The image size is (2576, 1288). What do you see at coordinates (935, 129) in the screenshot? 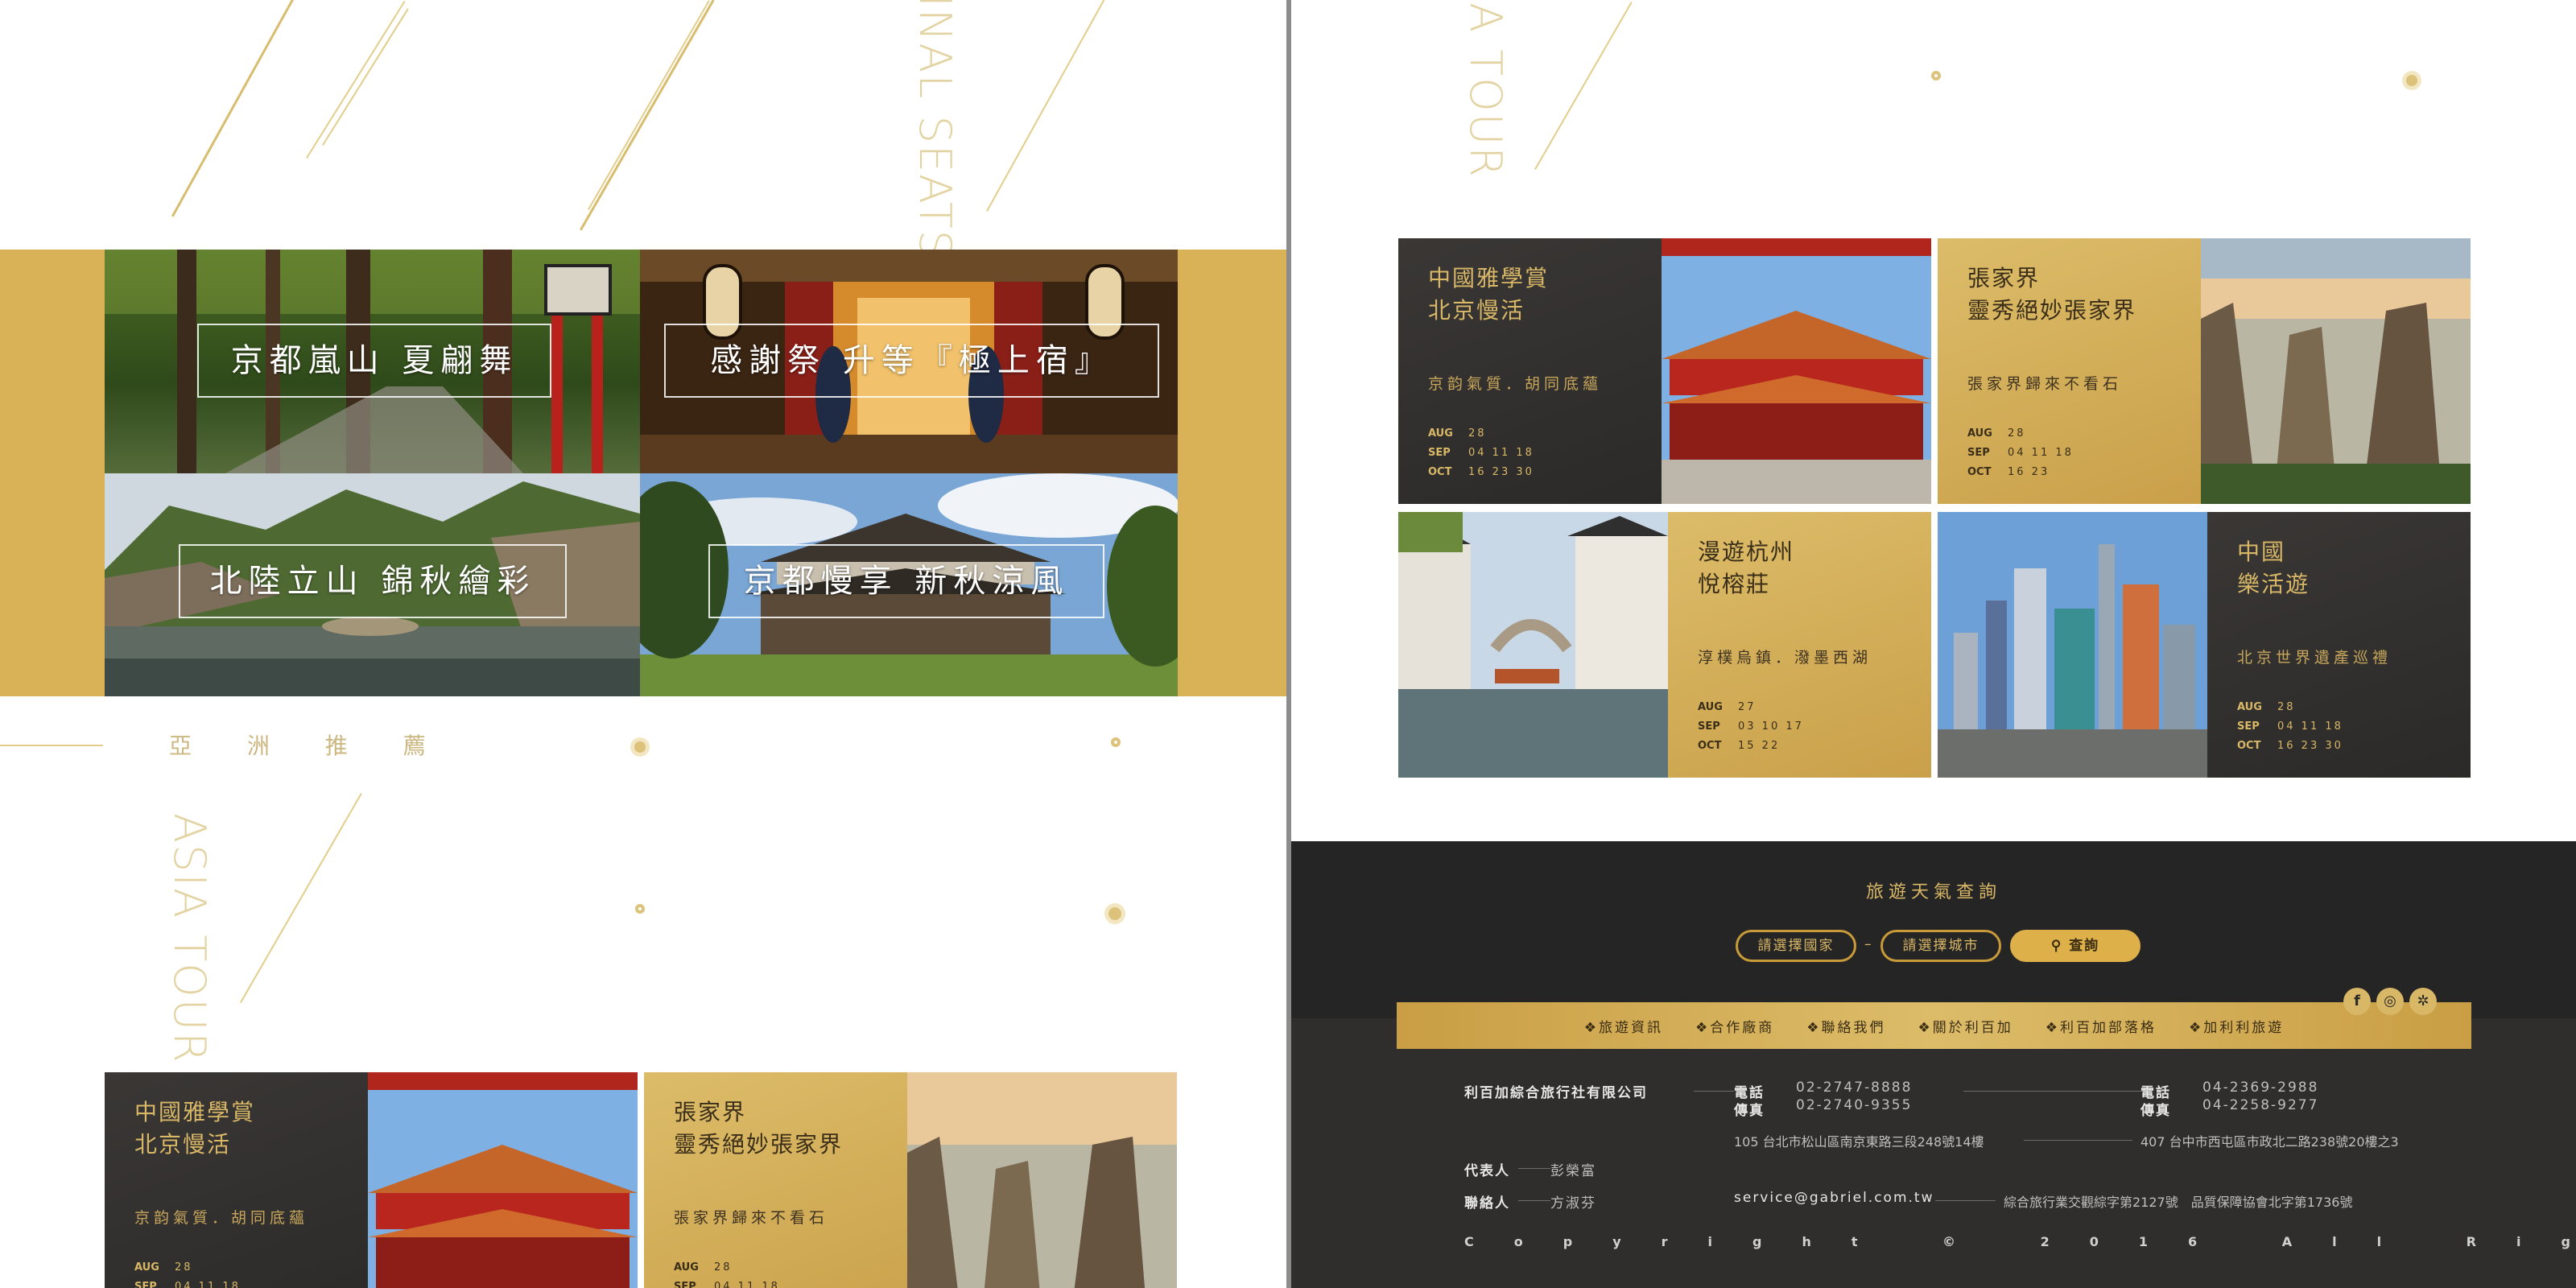
I see `final-seats-vertical-text: FINAL SEATS` at bounding box center [935, 129].